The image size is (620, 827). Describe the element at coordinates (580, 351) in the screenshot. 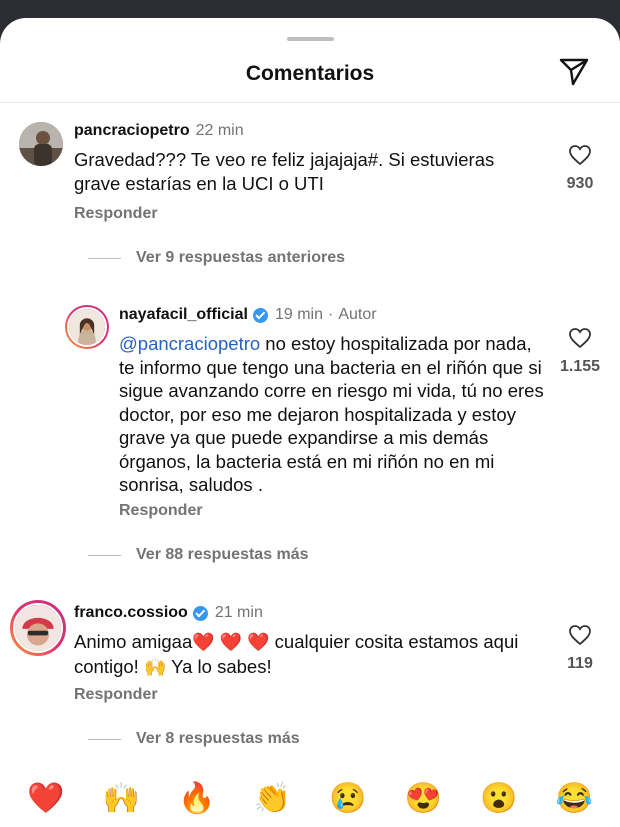

I see `like-control: 1.155` at that location.